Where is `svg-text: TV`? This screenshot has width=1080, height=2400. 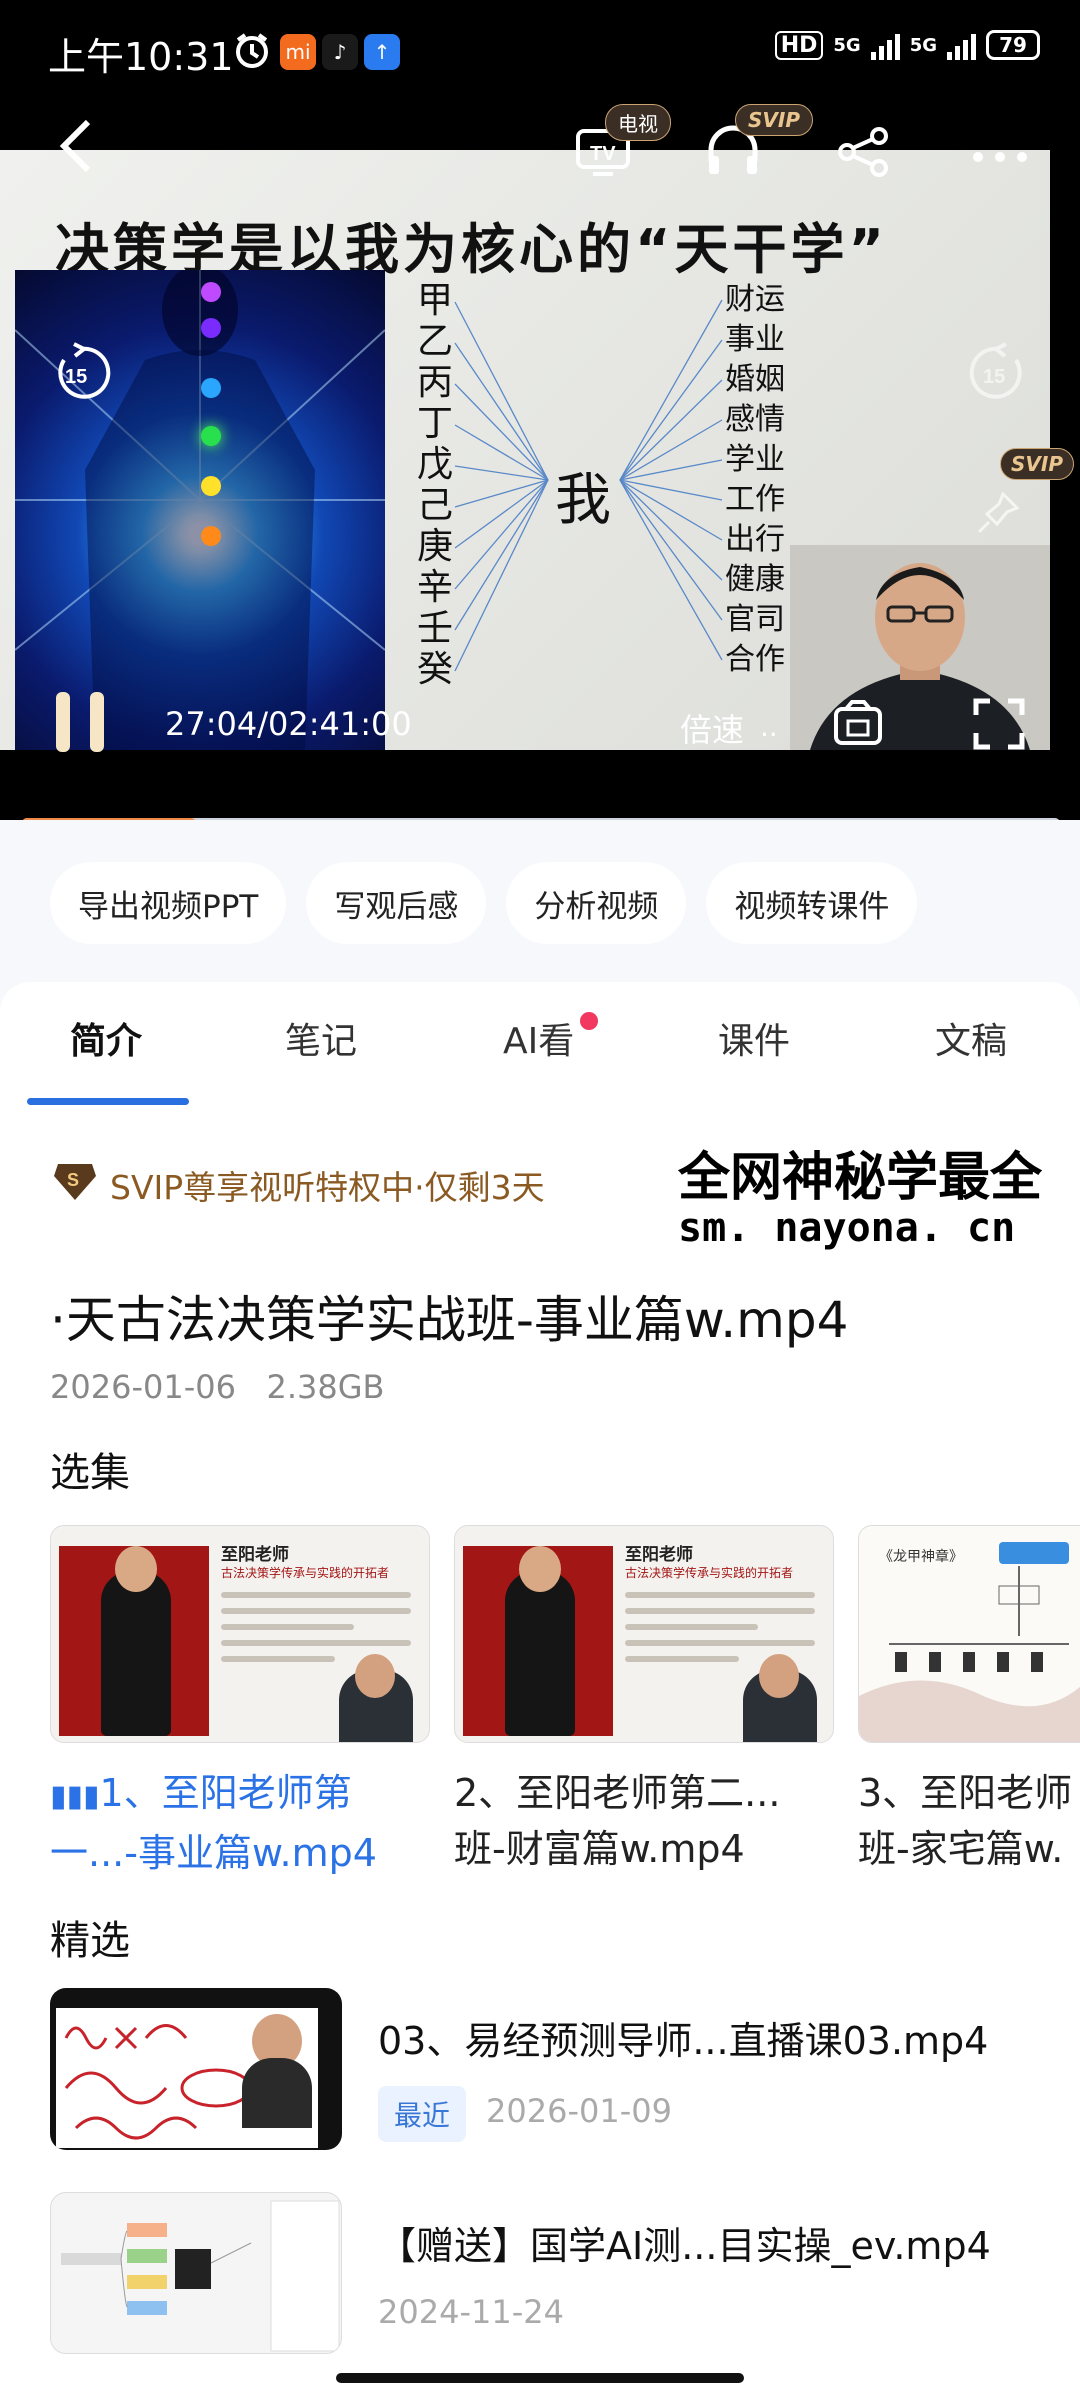 svg-text: TV is located at coordinates (603, 154).